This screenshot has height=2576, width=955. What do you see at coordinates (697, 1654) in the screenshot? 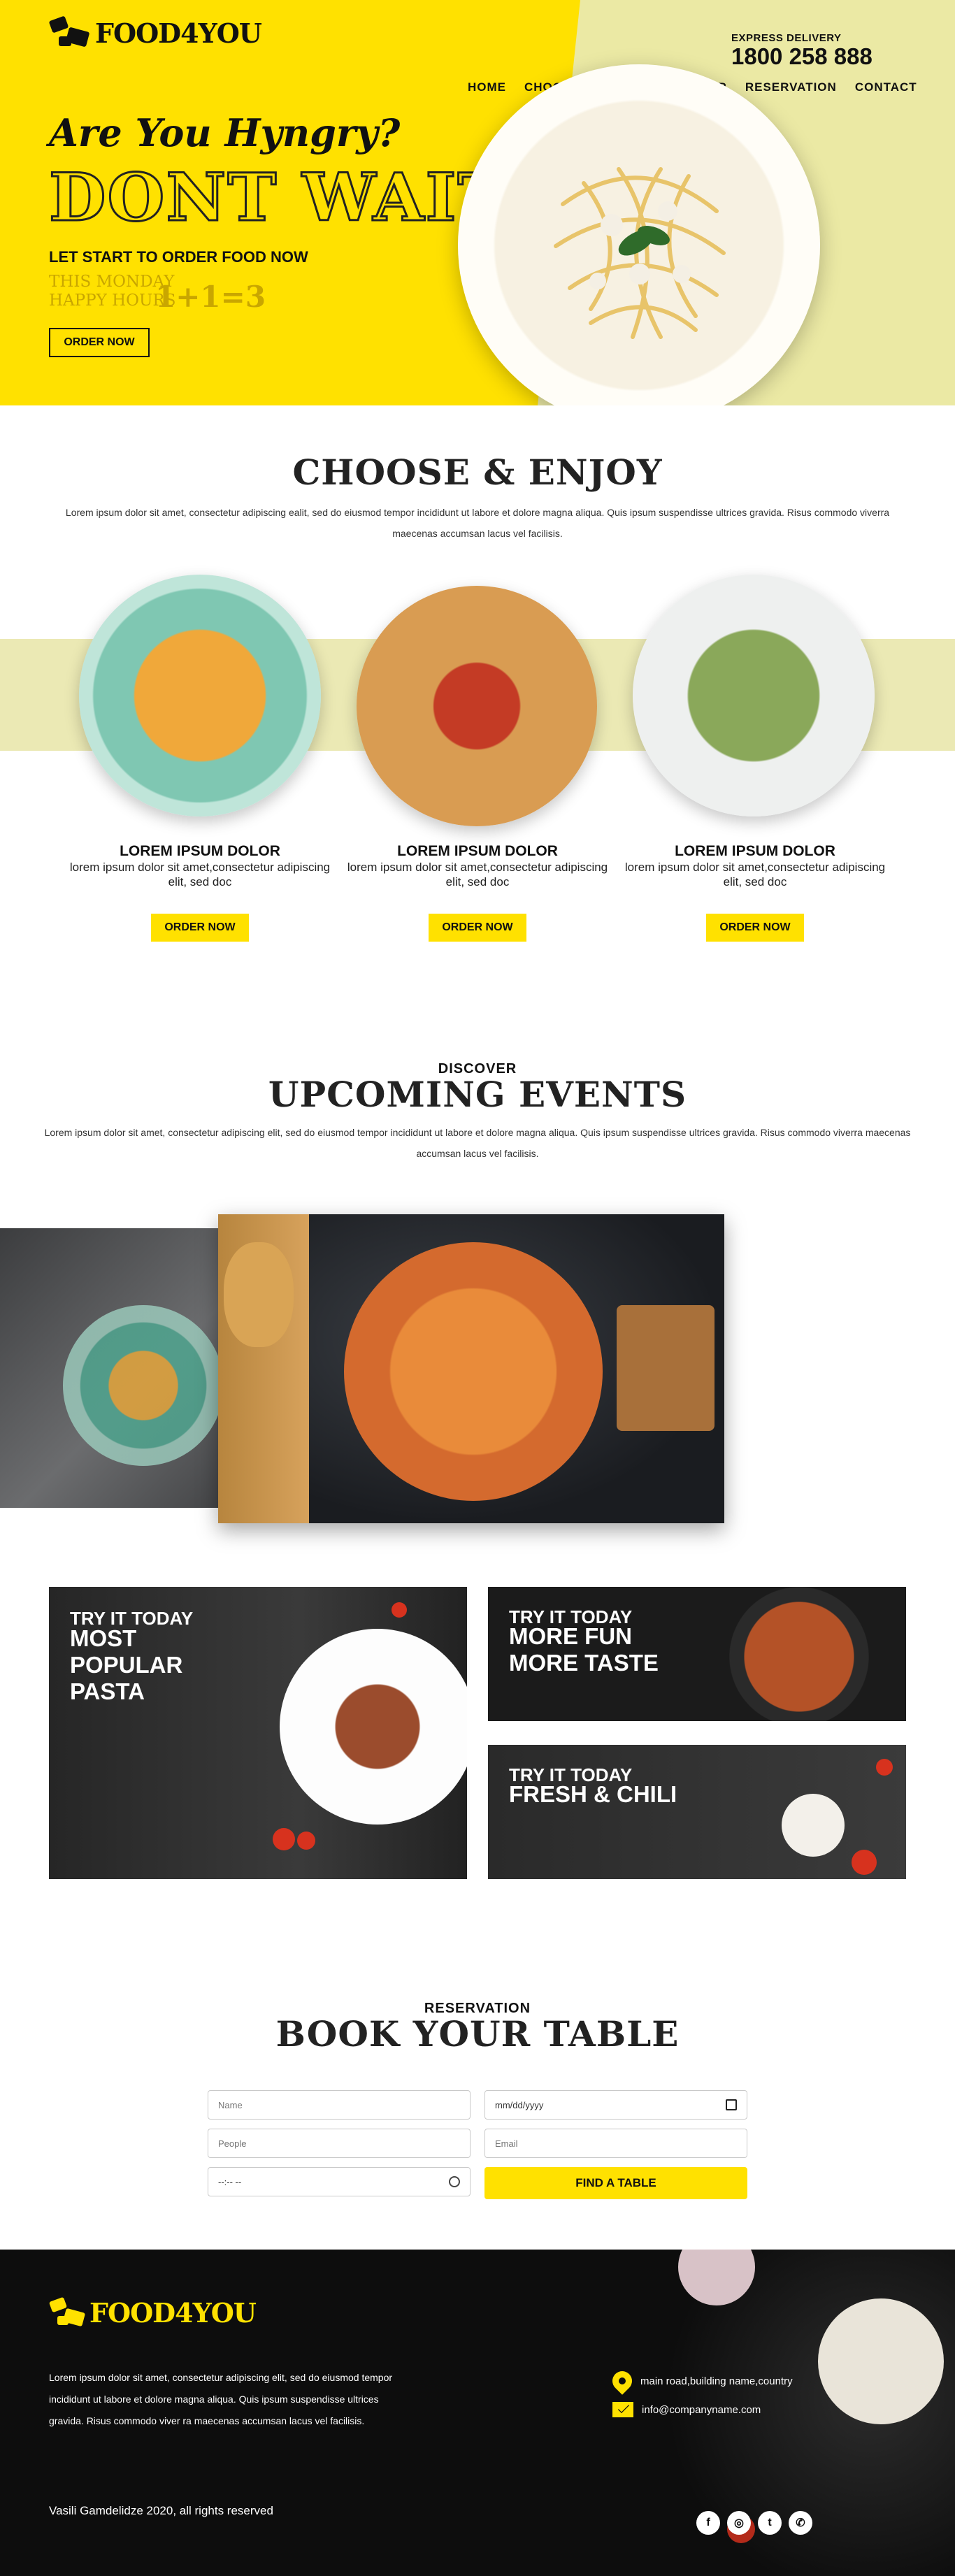
I see `promo-card-fun: TRY IT TODAY MORE FUN MORE TASTE` at bounding box center [697, 1654].